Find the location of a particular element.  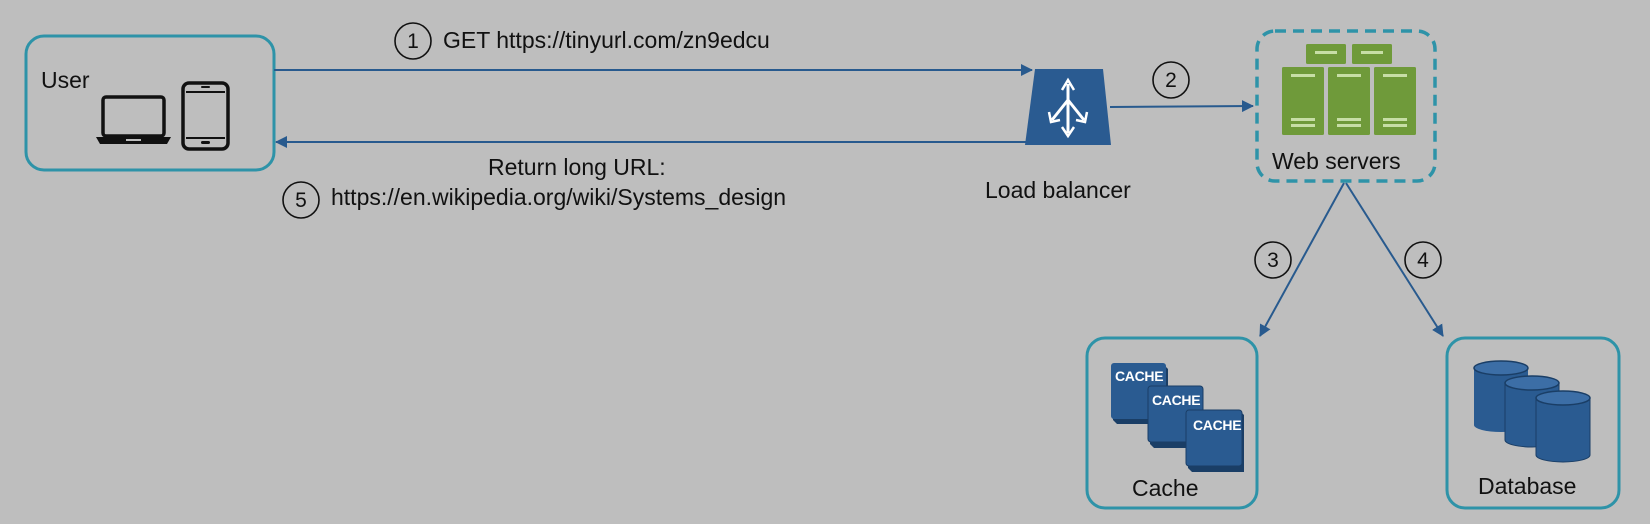

edge-2-forward: 2 is located at coordinates (1181, 87).